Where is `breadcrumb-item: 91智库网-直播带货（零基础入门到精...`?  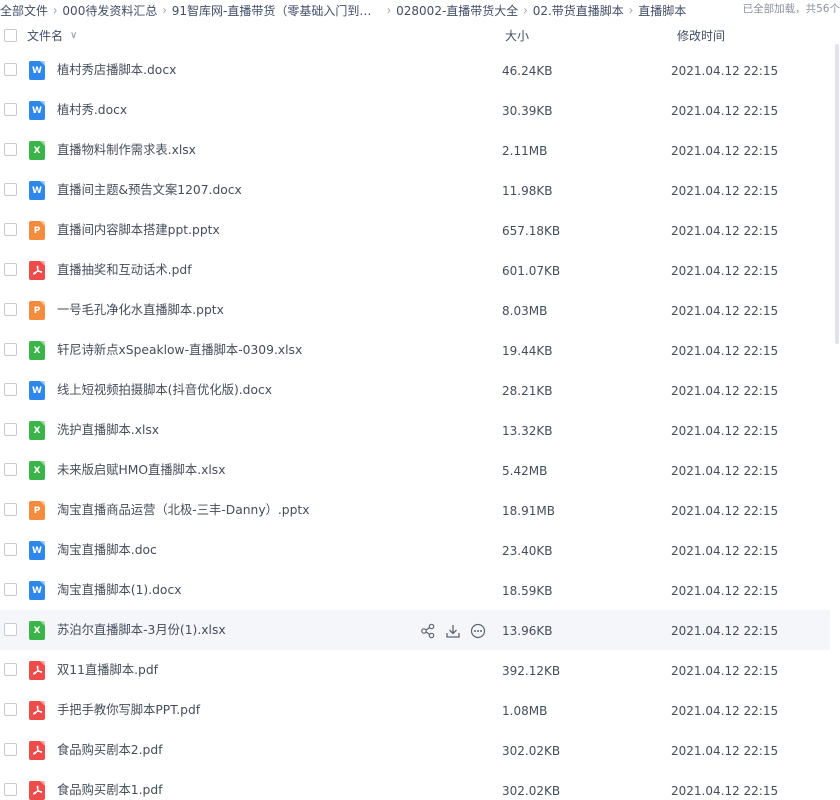
breadcrumb-item: 91智库网-直播带货（零基础入门到精... is located at coordinates (277, 10).